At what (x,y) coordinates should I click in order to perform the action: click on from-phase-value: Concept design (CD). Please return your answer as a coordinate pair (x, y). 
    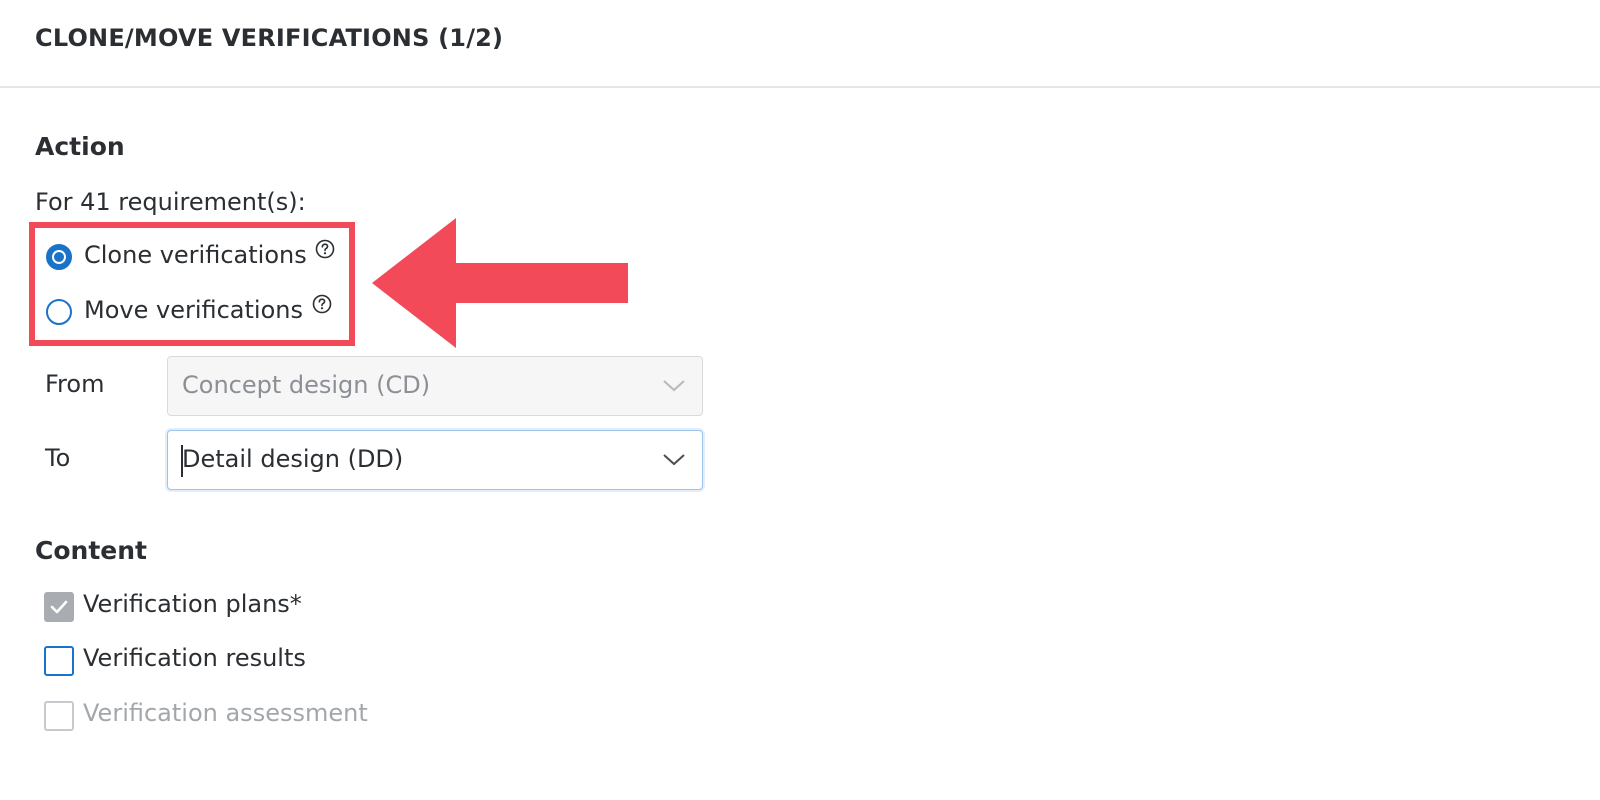
    Looking at the image, I should click on (306, 385).